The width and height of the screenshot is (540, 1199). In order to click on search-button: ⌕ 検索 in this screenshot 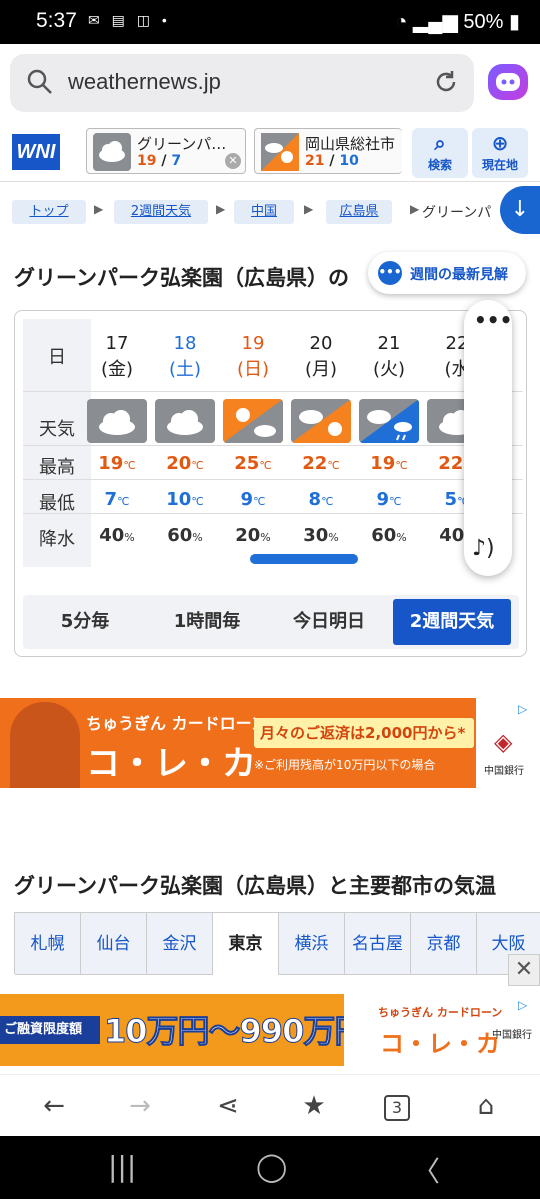, I will do `click(440, 153)`.